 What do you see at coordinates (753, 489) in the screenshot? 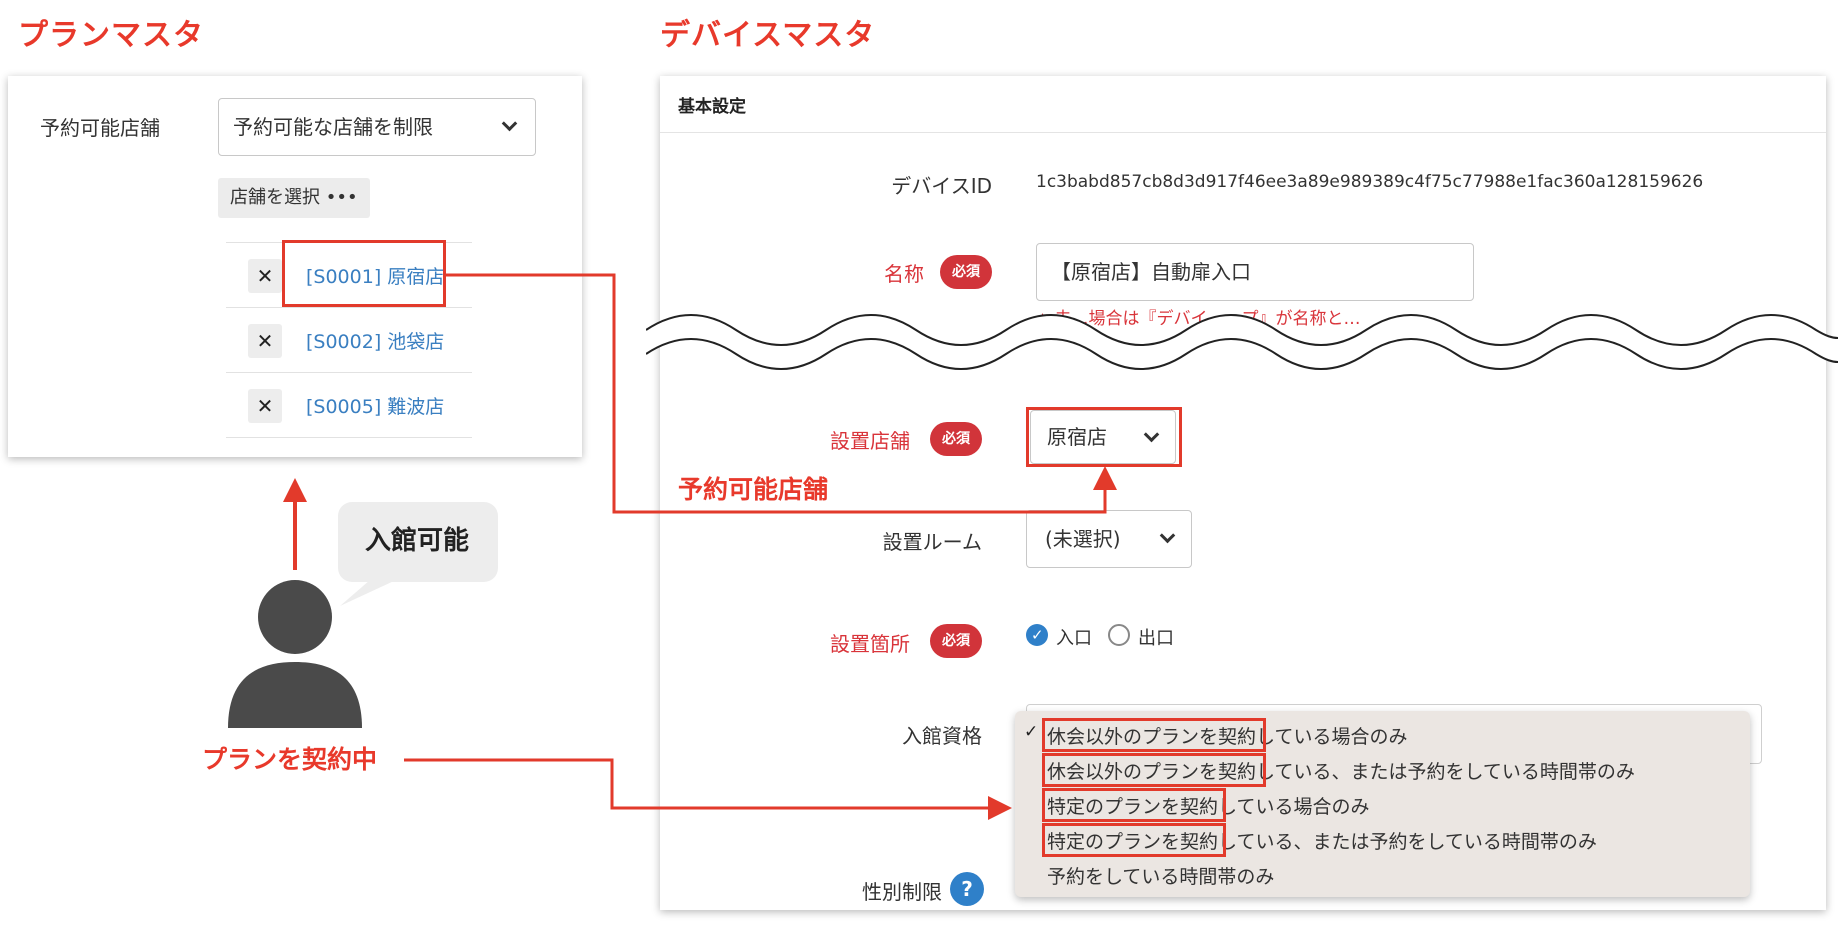
I see `reservable-store-annotation: 予約可能店舗` at bounding box center [753, 489].